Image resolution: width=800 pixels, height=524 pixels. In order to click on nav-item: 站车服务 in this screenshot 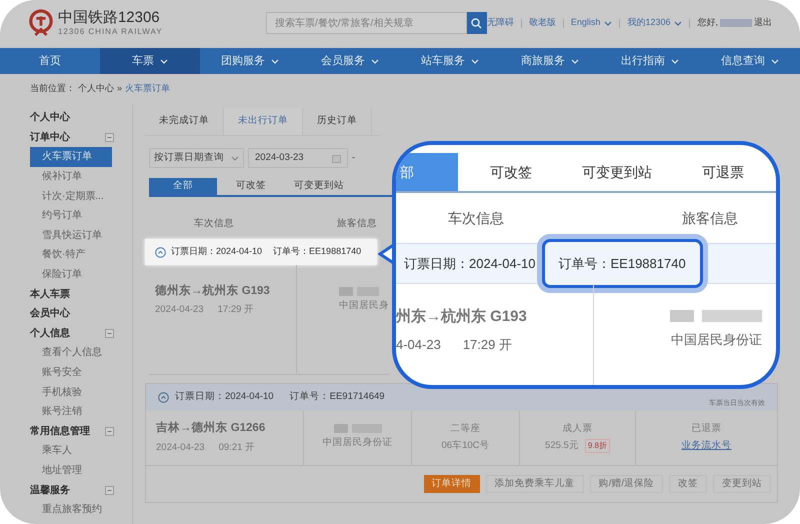, I will do `click(450, 61)`.